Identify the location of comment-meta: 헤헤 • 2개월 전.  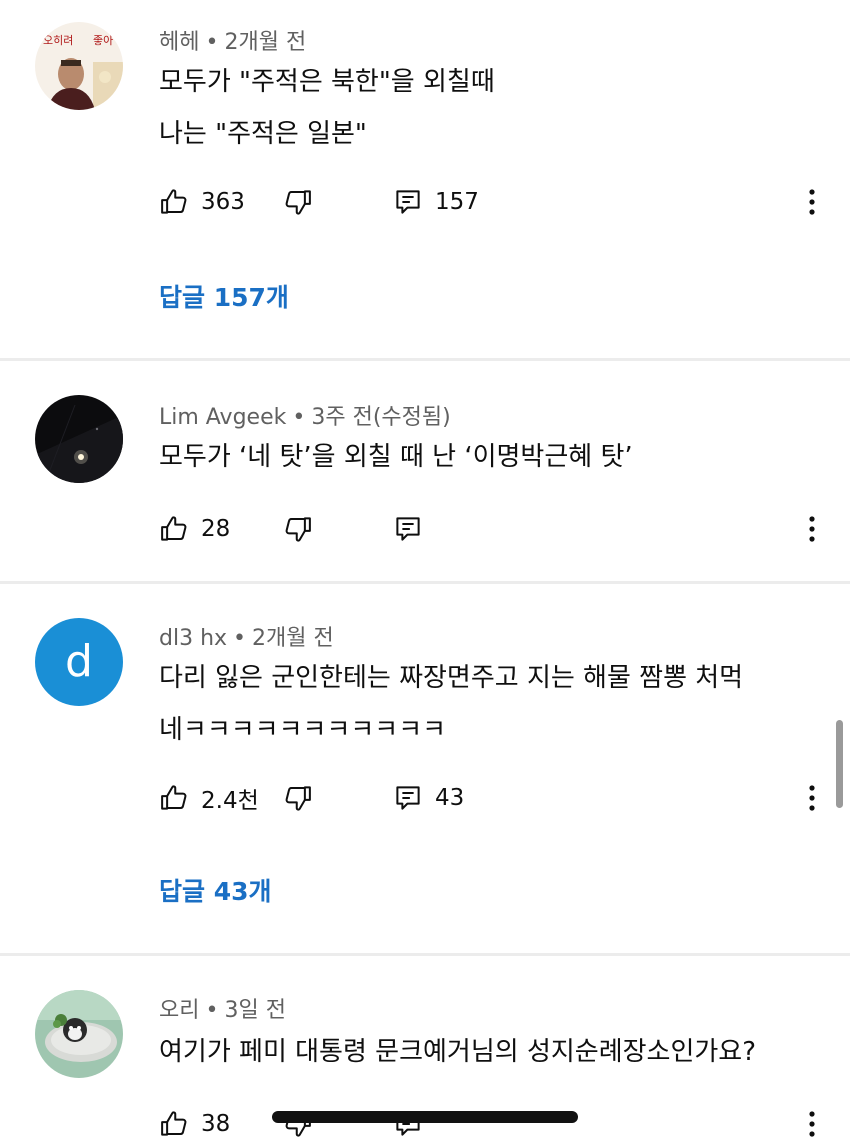
(232, 40).